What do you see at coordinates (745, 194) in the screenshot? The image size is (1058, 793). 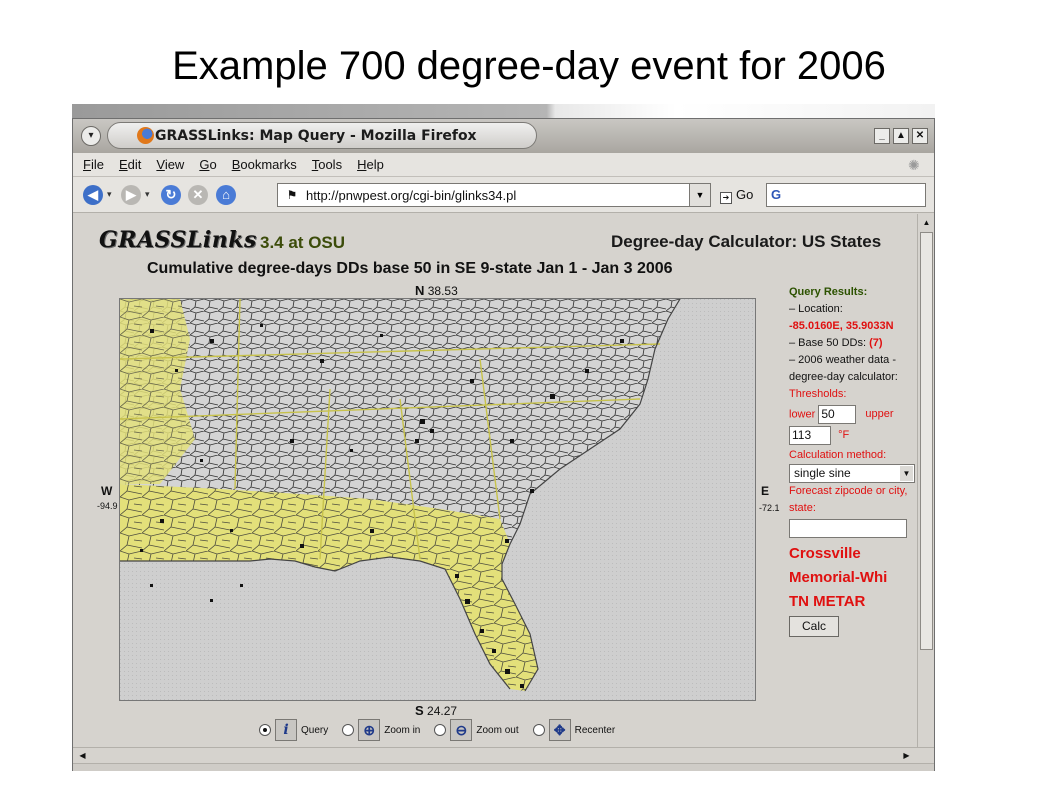 I see `go-label: Go` at bounding box center [745, 194].